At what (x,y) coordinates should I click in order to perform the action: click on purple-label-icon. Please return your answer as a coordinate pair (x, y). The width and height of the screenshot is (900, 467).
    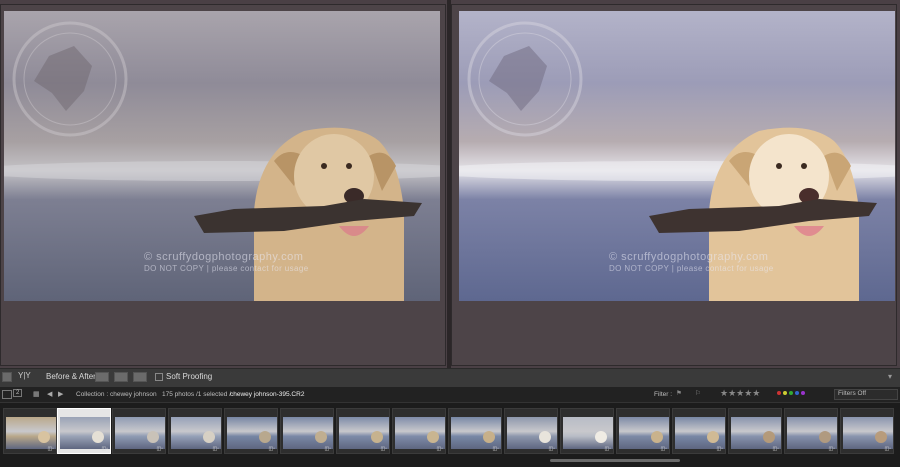
    Looking at the image, I should click on (803, 393).